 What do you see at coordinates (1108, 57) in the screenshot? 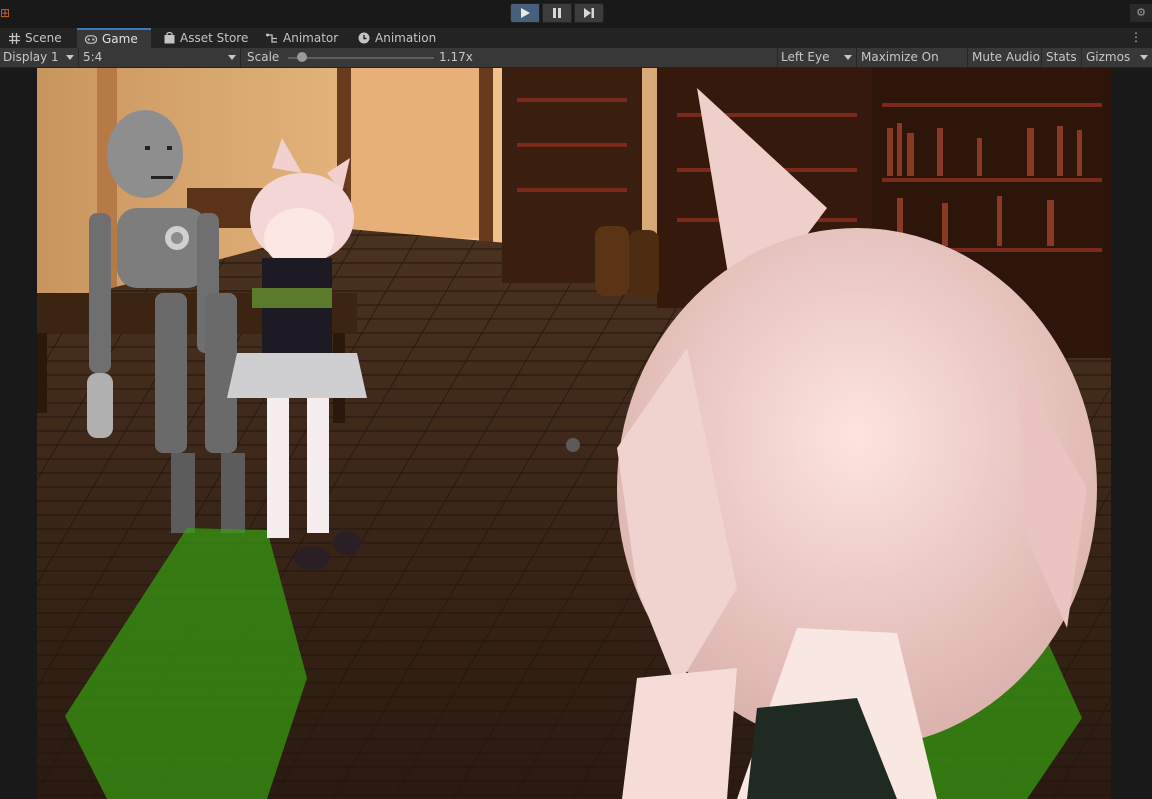
I see `gizmos-label: Gizmos` at bounding box center [1108, 57].